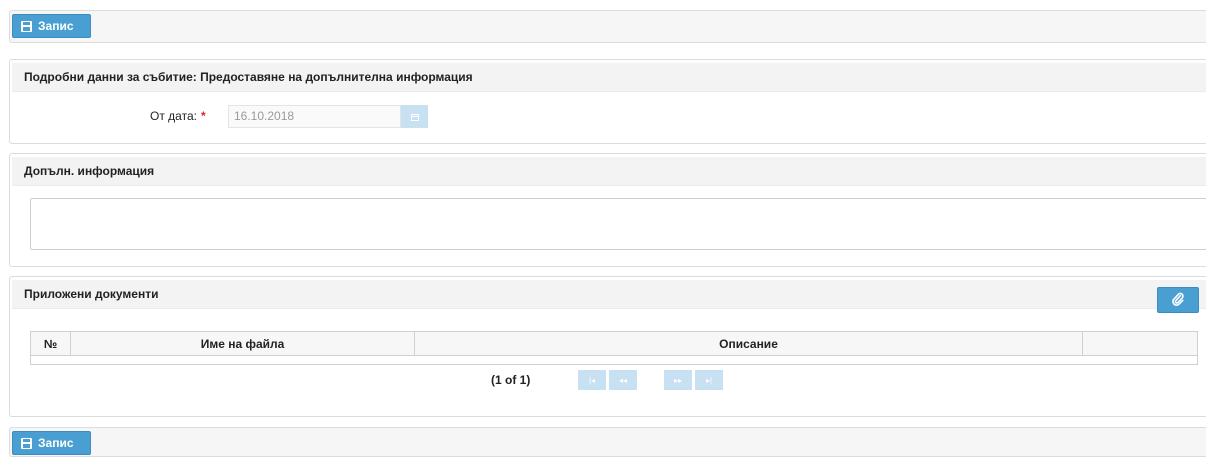 The image size is (1206, 457). What do you see at coordinates (608, 116) in the screenshot?
I see `from-date-row: От дата: * 16.10.2018` at bounding box center [608, 116].